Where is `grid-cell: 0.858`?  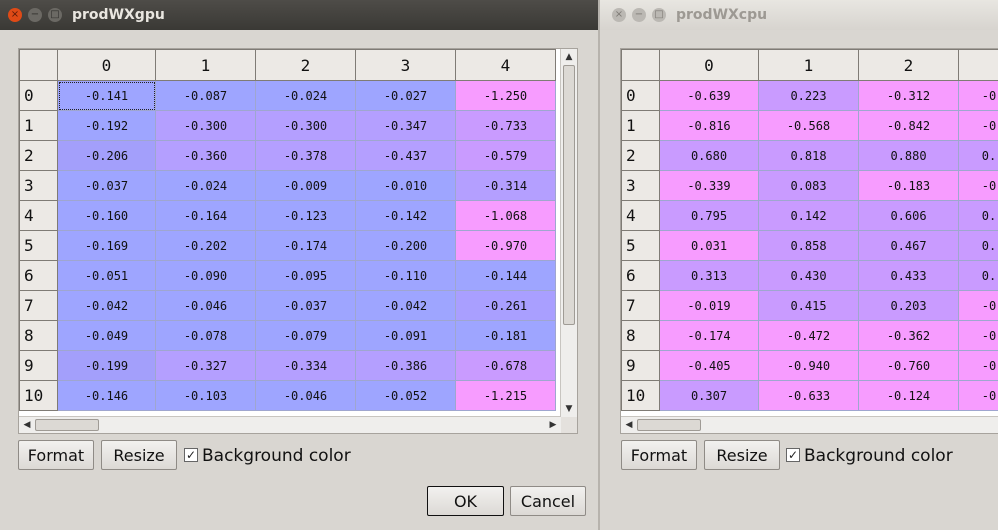 grid-cell: 0.858 is located at coordinates (808, 245).